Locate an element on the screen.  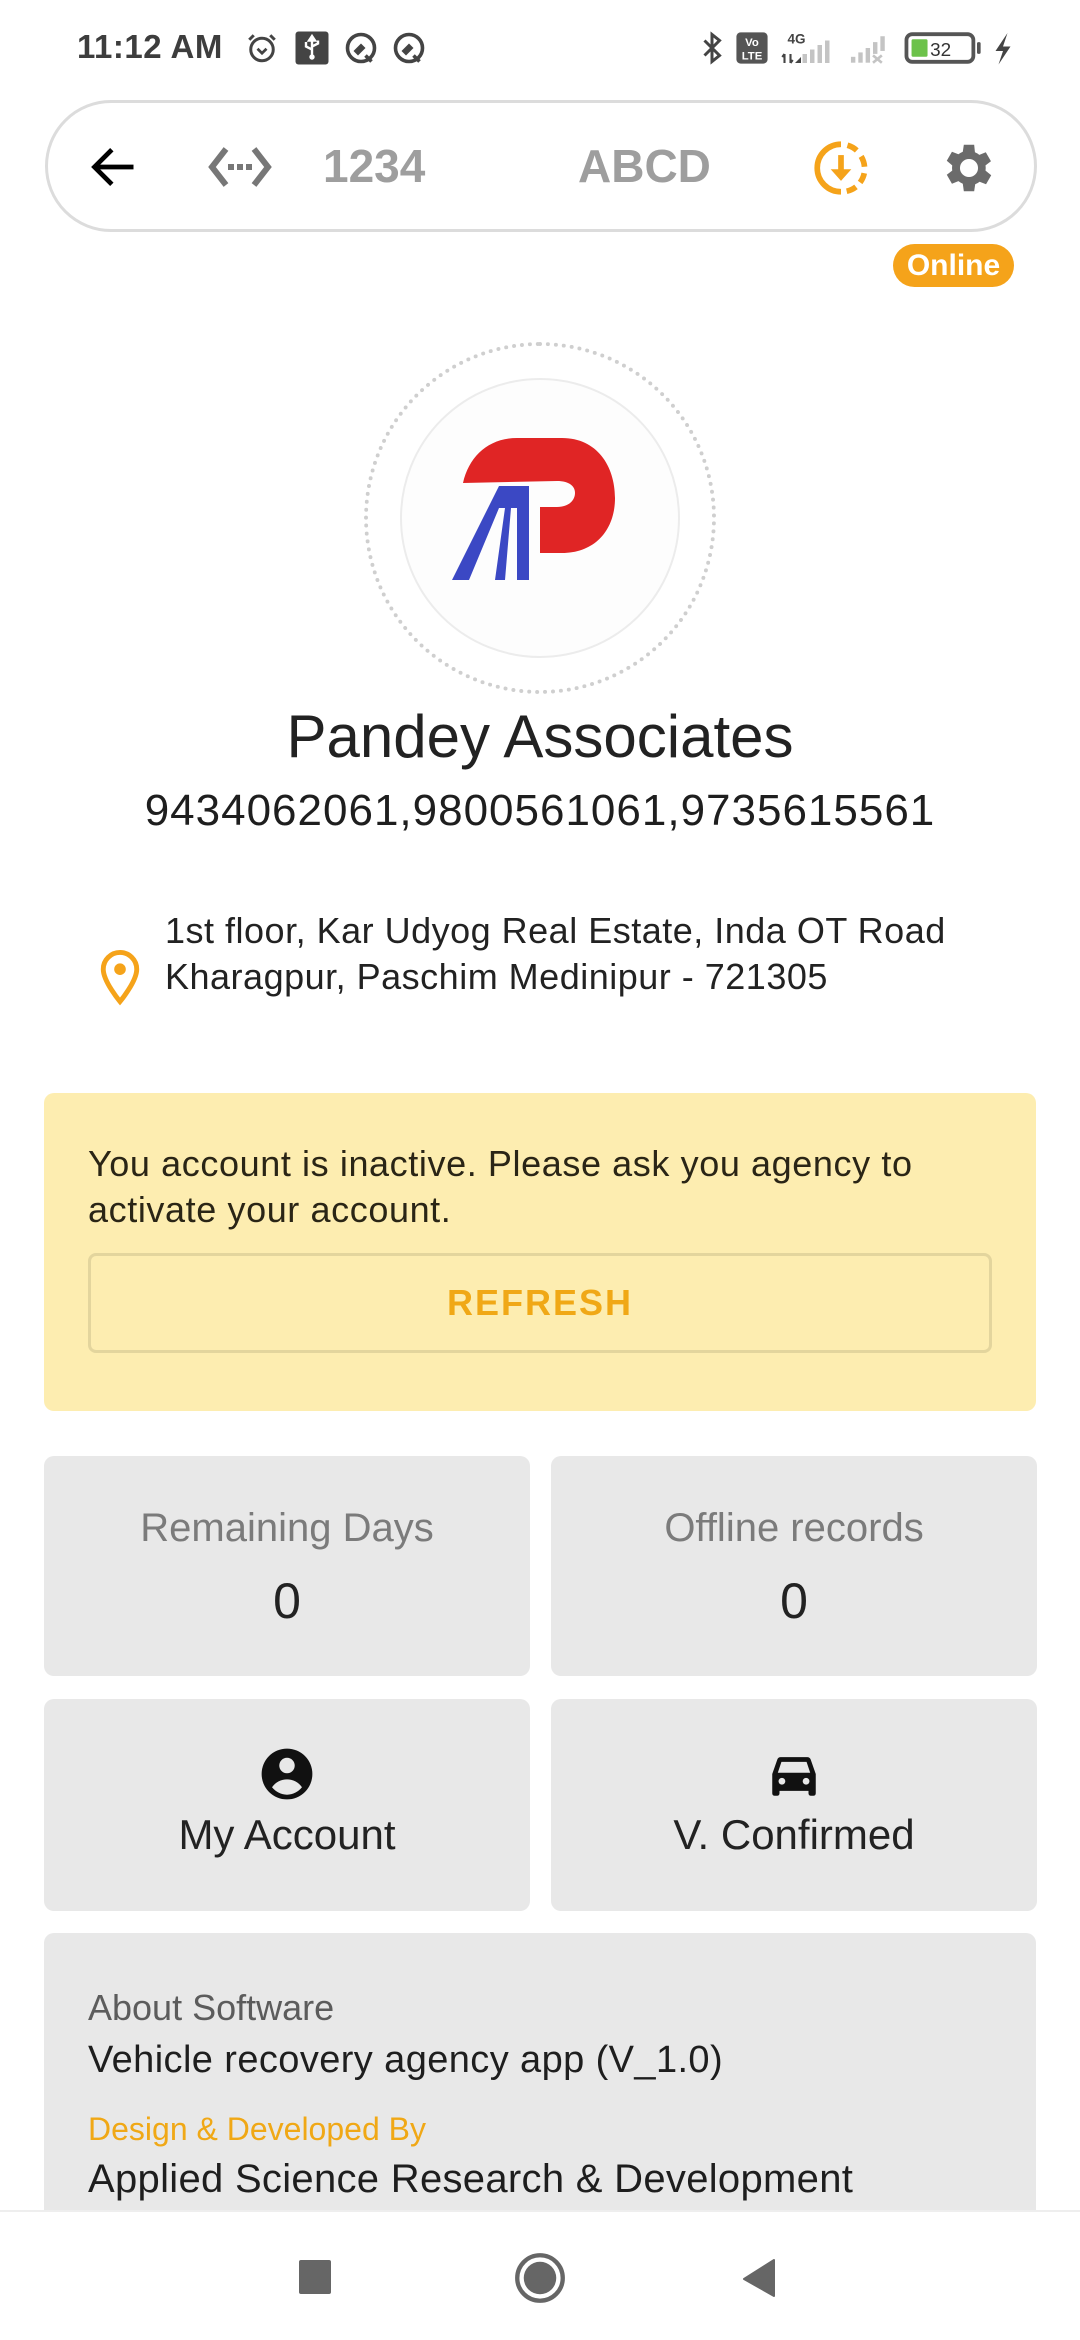
back-icon is located at coordinates (758, 2278).